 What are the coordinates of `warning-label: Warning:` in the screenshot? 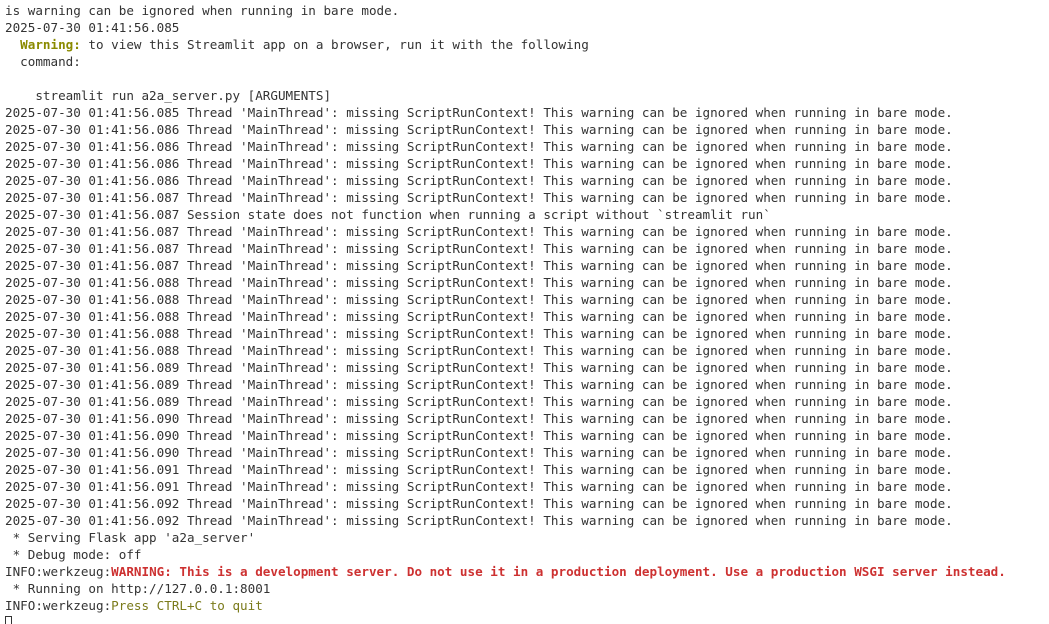 It's located at (50, 44).